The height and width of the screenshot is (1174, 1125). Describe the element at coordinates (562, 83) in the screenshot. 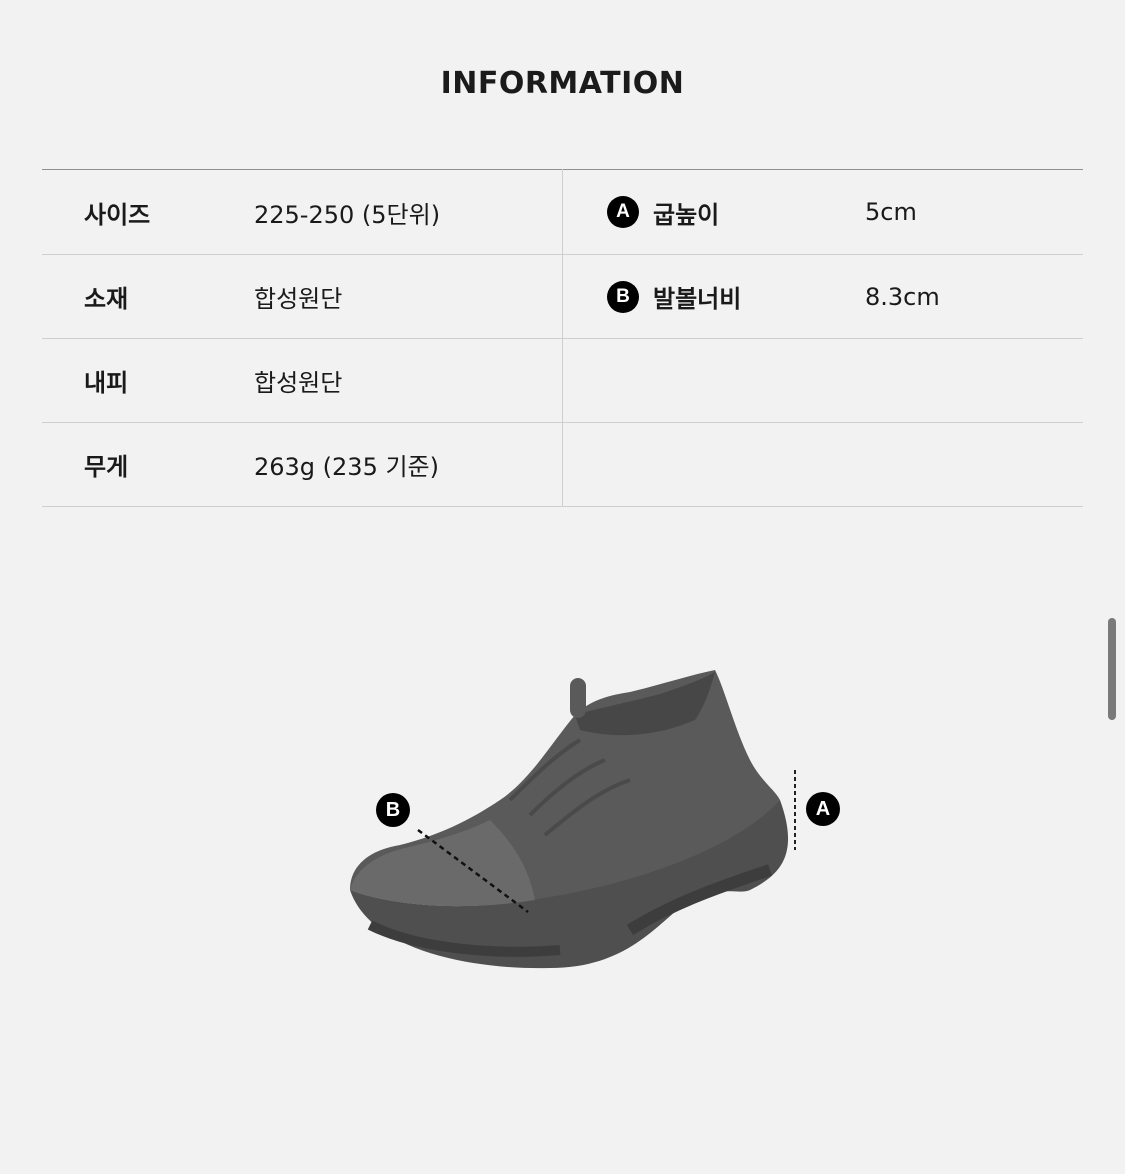

I see `page-title: INFORMATION` at that location.